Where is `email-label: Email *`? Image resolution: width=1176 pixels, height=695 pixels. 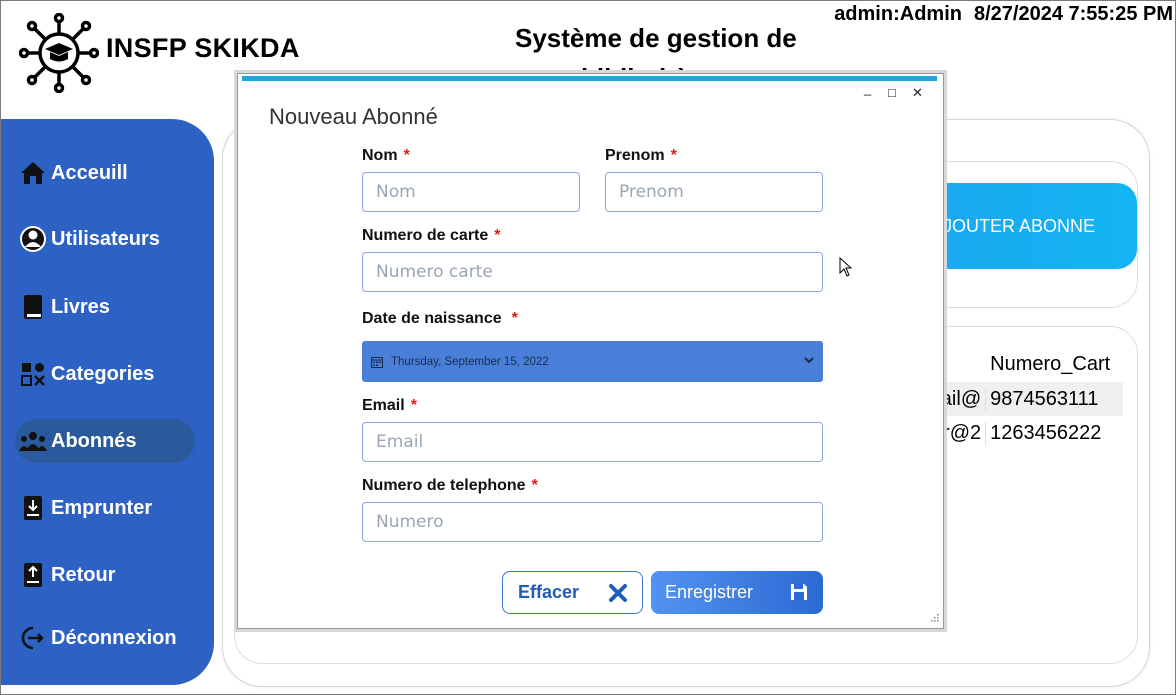
email-label: Email * is located at coordinates (389, 406).